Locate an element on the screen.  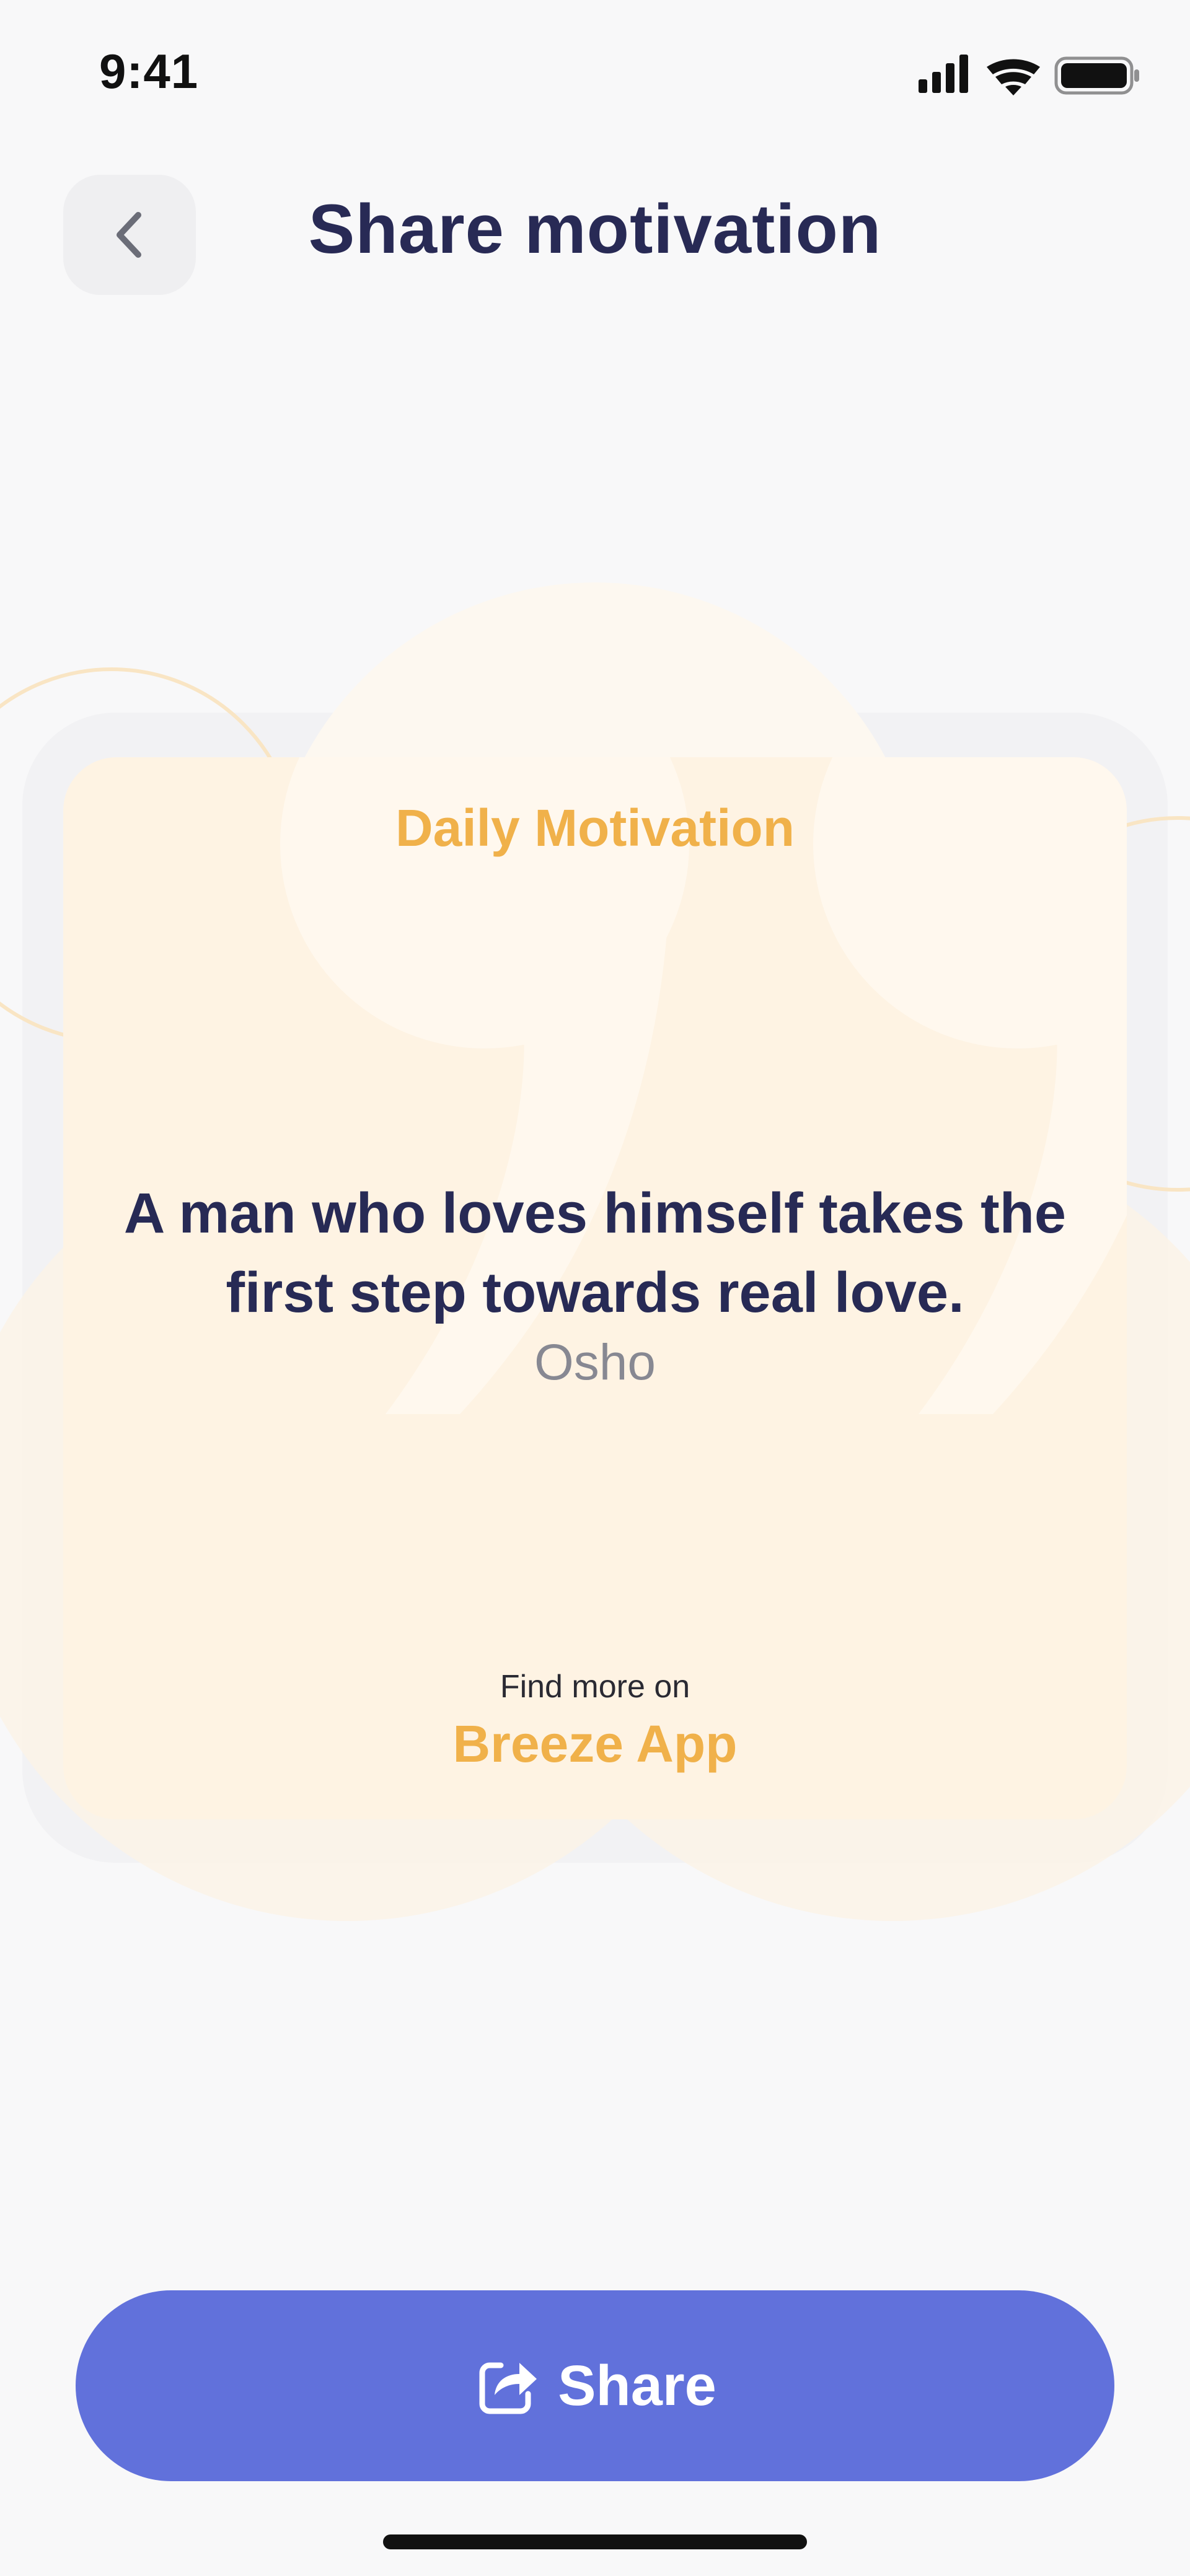
share-button: Share is located at coordinates (595, 2385).